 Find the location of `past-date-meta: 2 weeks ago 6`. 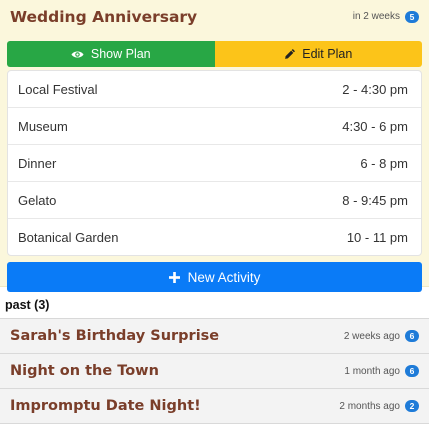

past-date-meta: 2 weeks ago 6 is located at coordinates (381, 336).